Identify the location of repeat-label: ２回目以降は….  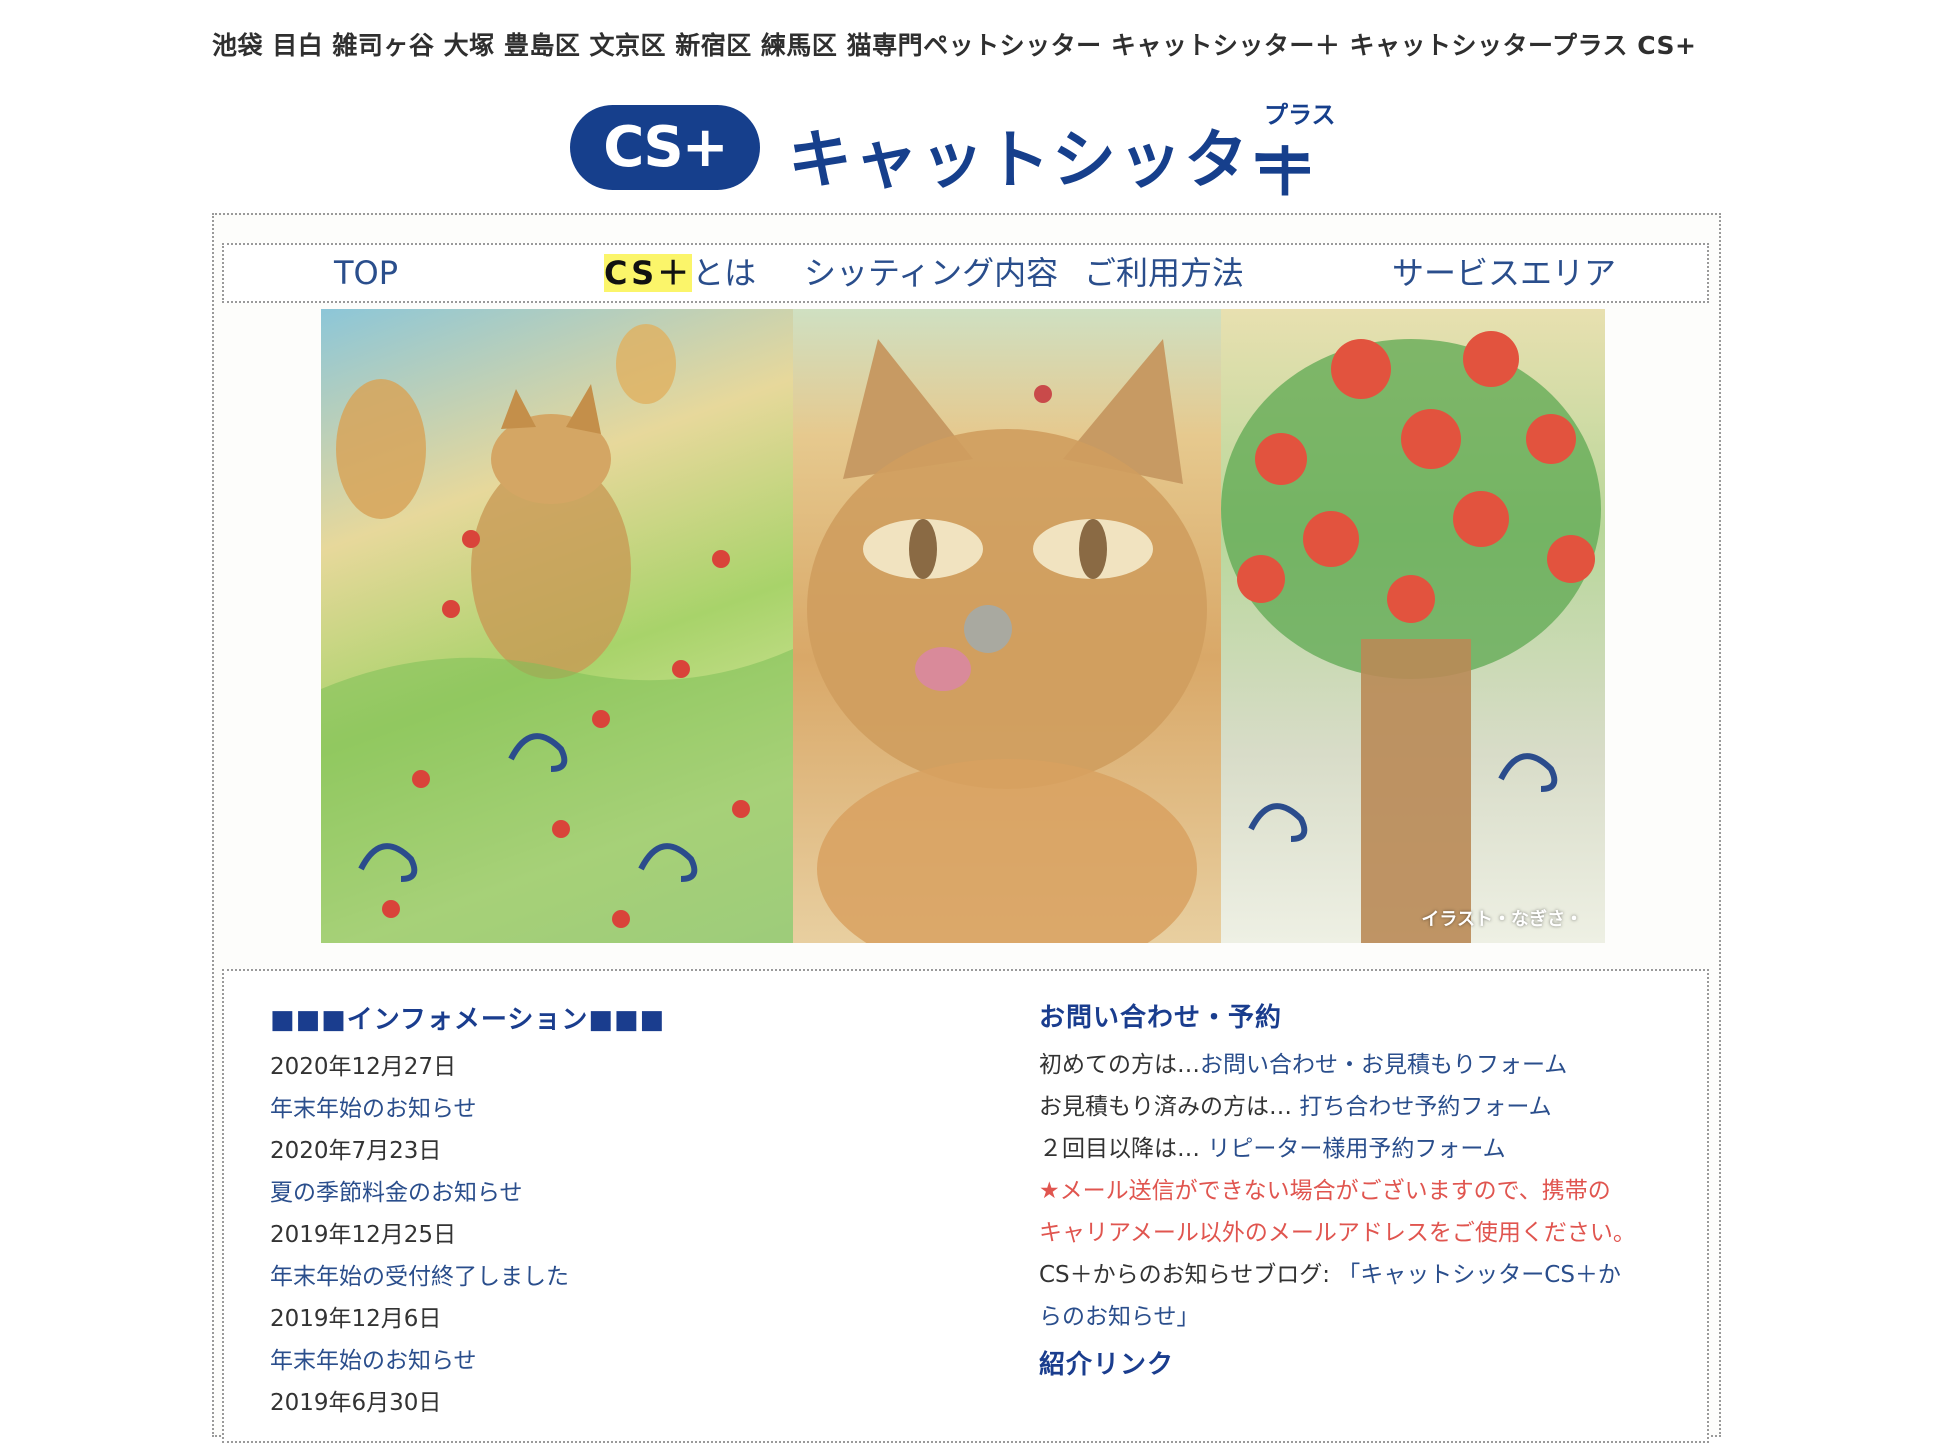
(1123, 1149).